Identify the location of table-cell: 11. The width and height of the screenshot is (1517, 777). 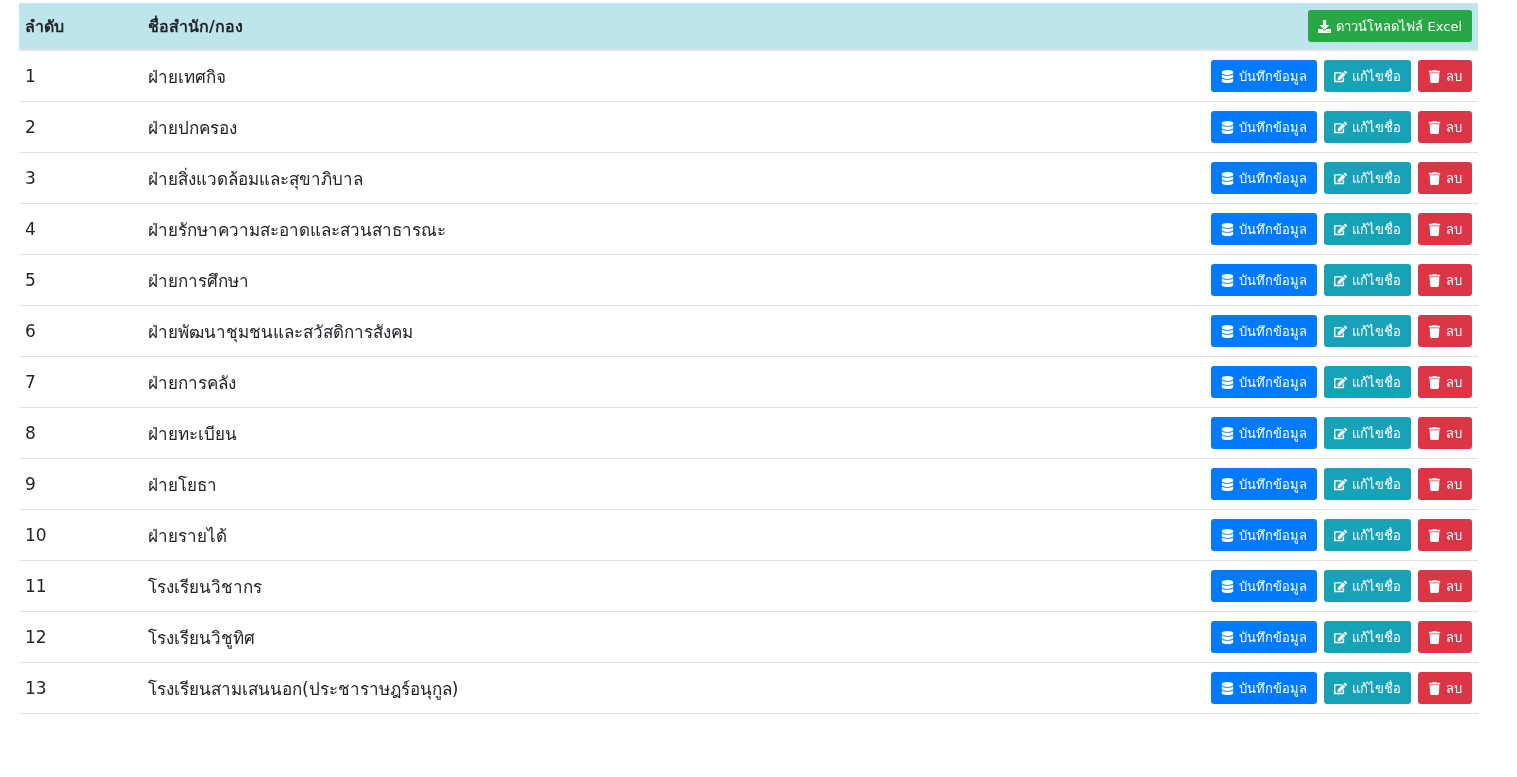
(36, 586).